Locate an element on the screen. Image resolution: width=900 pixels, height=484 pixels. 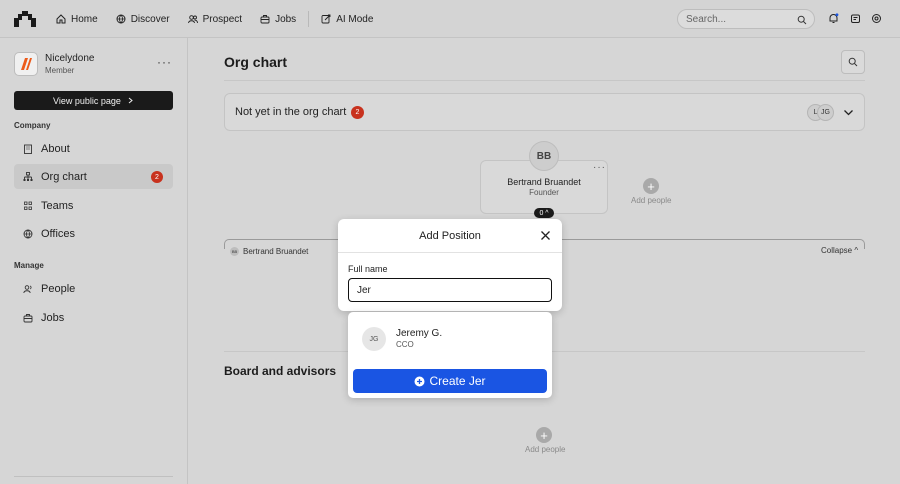
nav-ai-mode-label: AI Mode is located at coordinates (355, 19).